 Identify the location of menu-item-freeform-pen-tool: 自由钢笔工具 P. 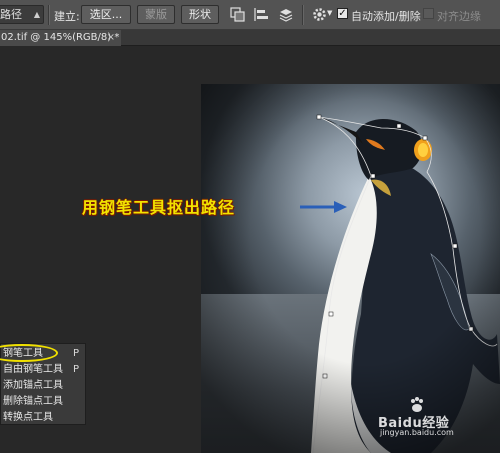
(43, 370).